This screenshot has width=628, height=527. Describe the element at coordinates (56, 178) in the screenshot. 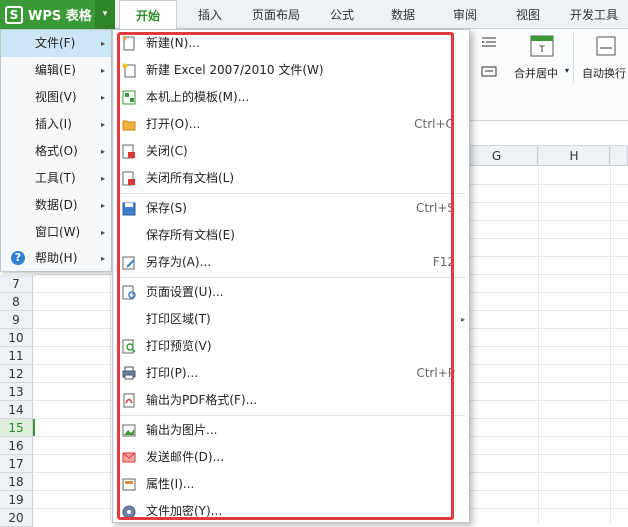

I see `menu-item-tools: 工具(T) ▸` at that location.